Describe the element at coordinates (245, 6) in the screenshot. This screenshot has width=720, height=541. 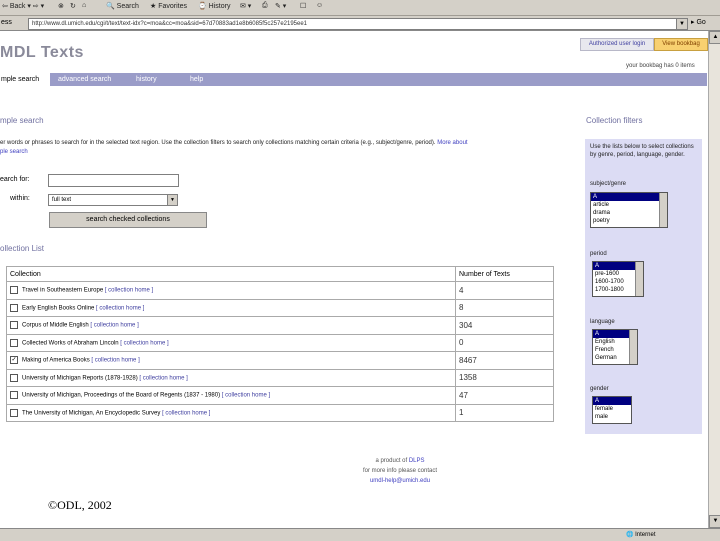
I see `mail-icon: ✉ ▾` at that location.